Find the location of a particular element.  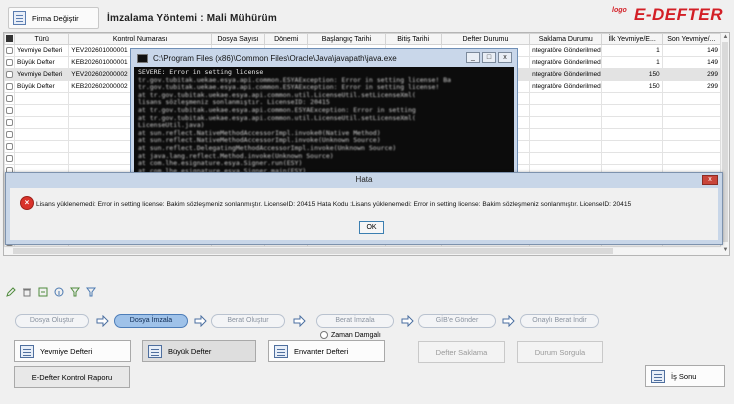

table-cell: 1 is located at coordinates (632, 50).